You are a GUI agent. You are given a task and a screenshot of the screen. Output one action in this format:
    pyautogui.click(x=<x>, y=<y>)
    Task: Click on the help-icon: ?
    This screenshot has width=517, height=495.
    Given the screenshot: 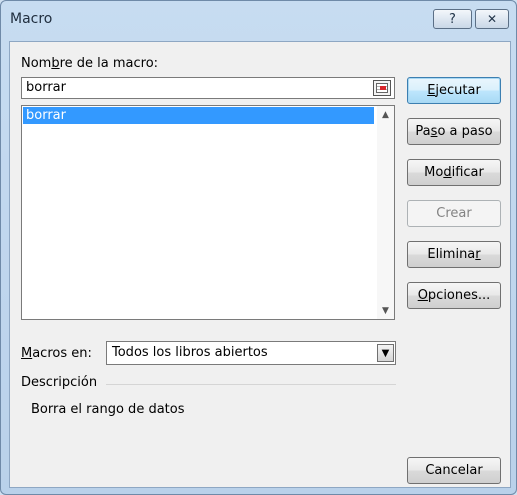 What is the action you would take?
    pyautogui.click(x=452, y=19)
    